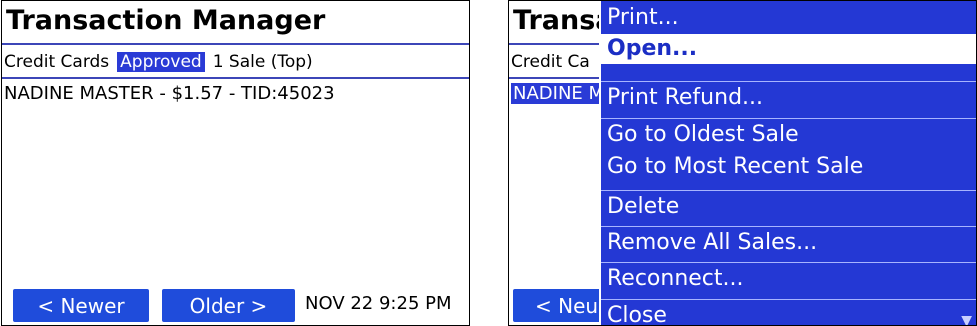  What do you see at coordinates (966, 319) in the screenshot?
I see `scroll-down-icon: ▼` at bounding box center [966, 319].